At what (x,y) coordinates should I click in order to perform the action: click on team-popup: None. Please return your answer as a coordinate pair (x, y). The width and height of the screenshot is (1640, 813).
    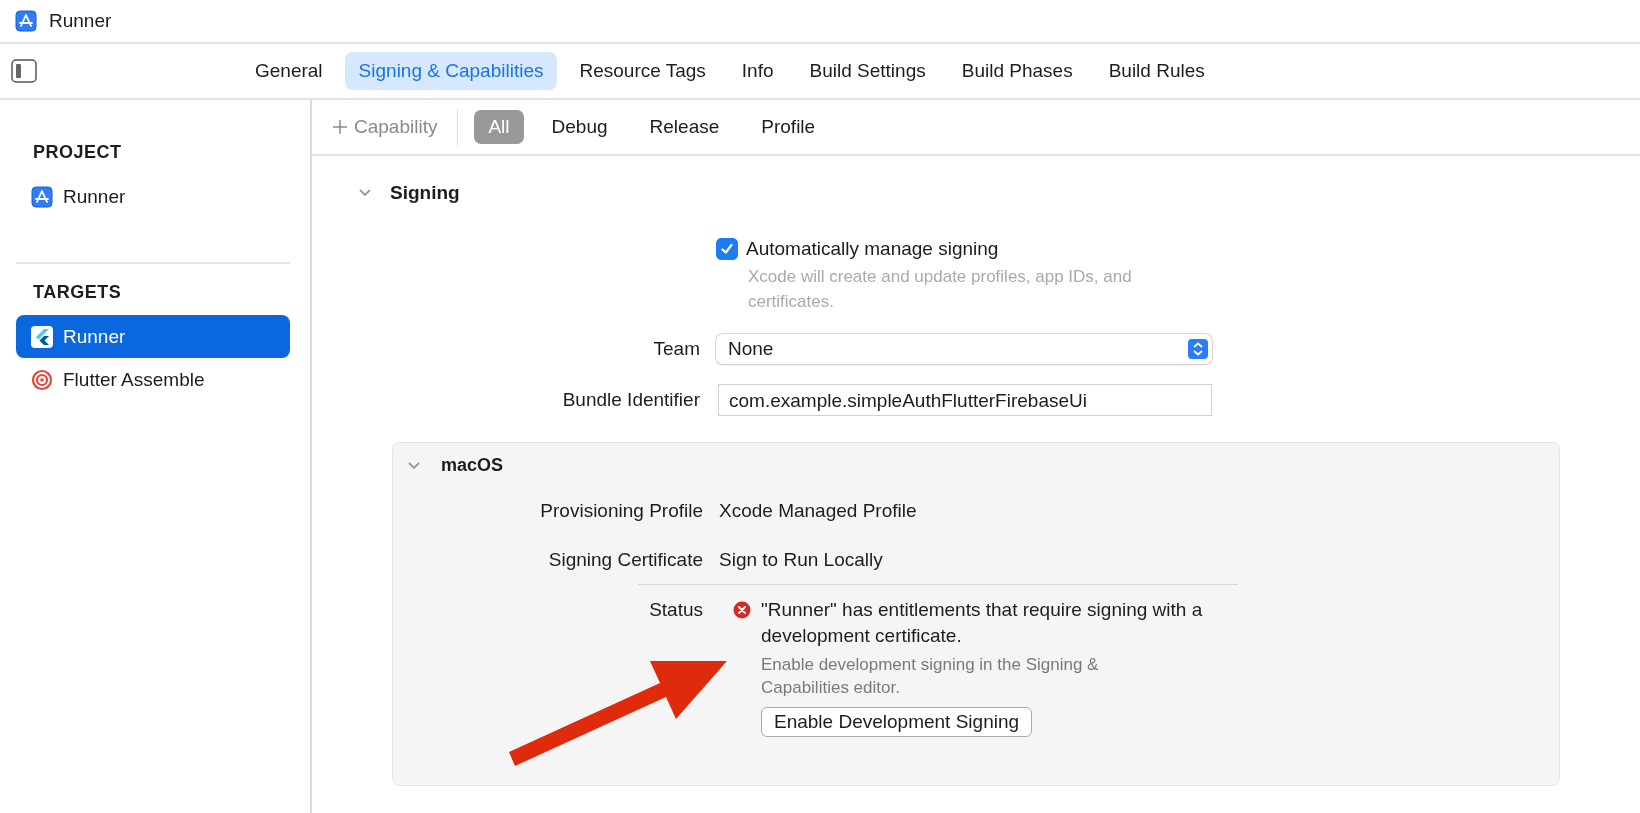
    Looking at the image, I should click on (964, 349).